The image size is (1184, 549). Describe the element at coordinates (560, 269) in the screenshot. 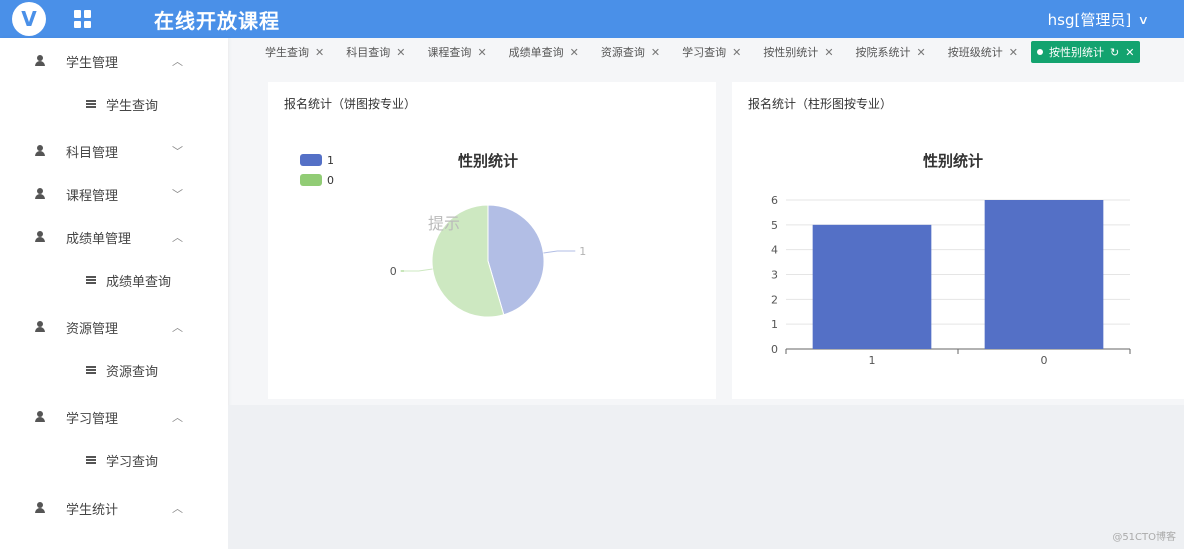

I see `dialog-overlay: 提示` at that location.